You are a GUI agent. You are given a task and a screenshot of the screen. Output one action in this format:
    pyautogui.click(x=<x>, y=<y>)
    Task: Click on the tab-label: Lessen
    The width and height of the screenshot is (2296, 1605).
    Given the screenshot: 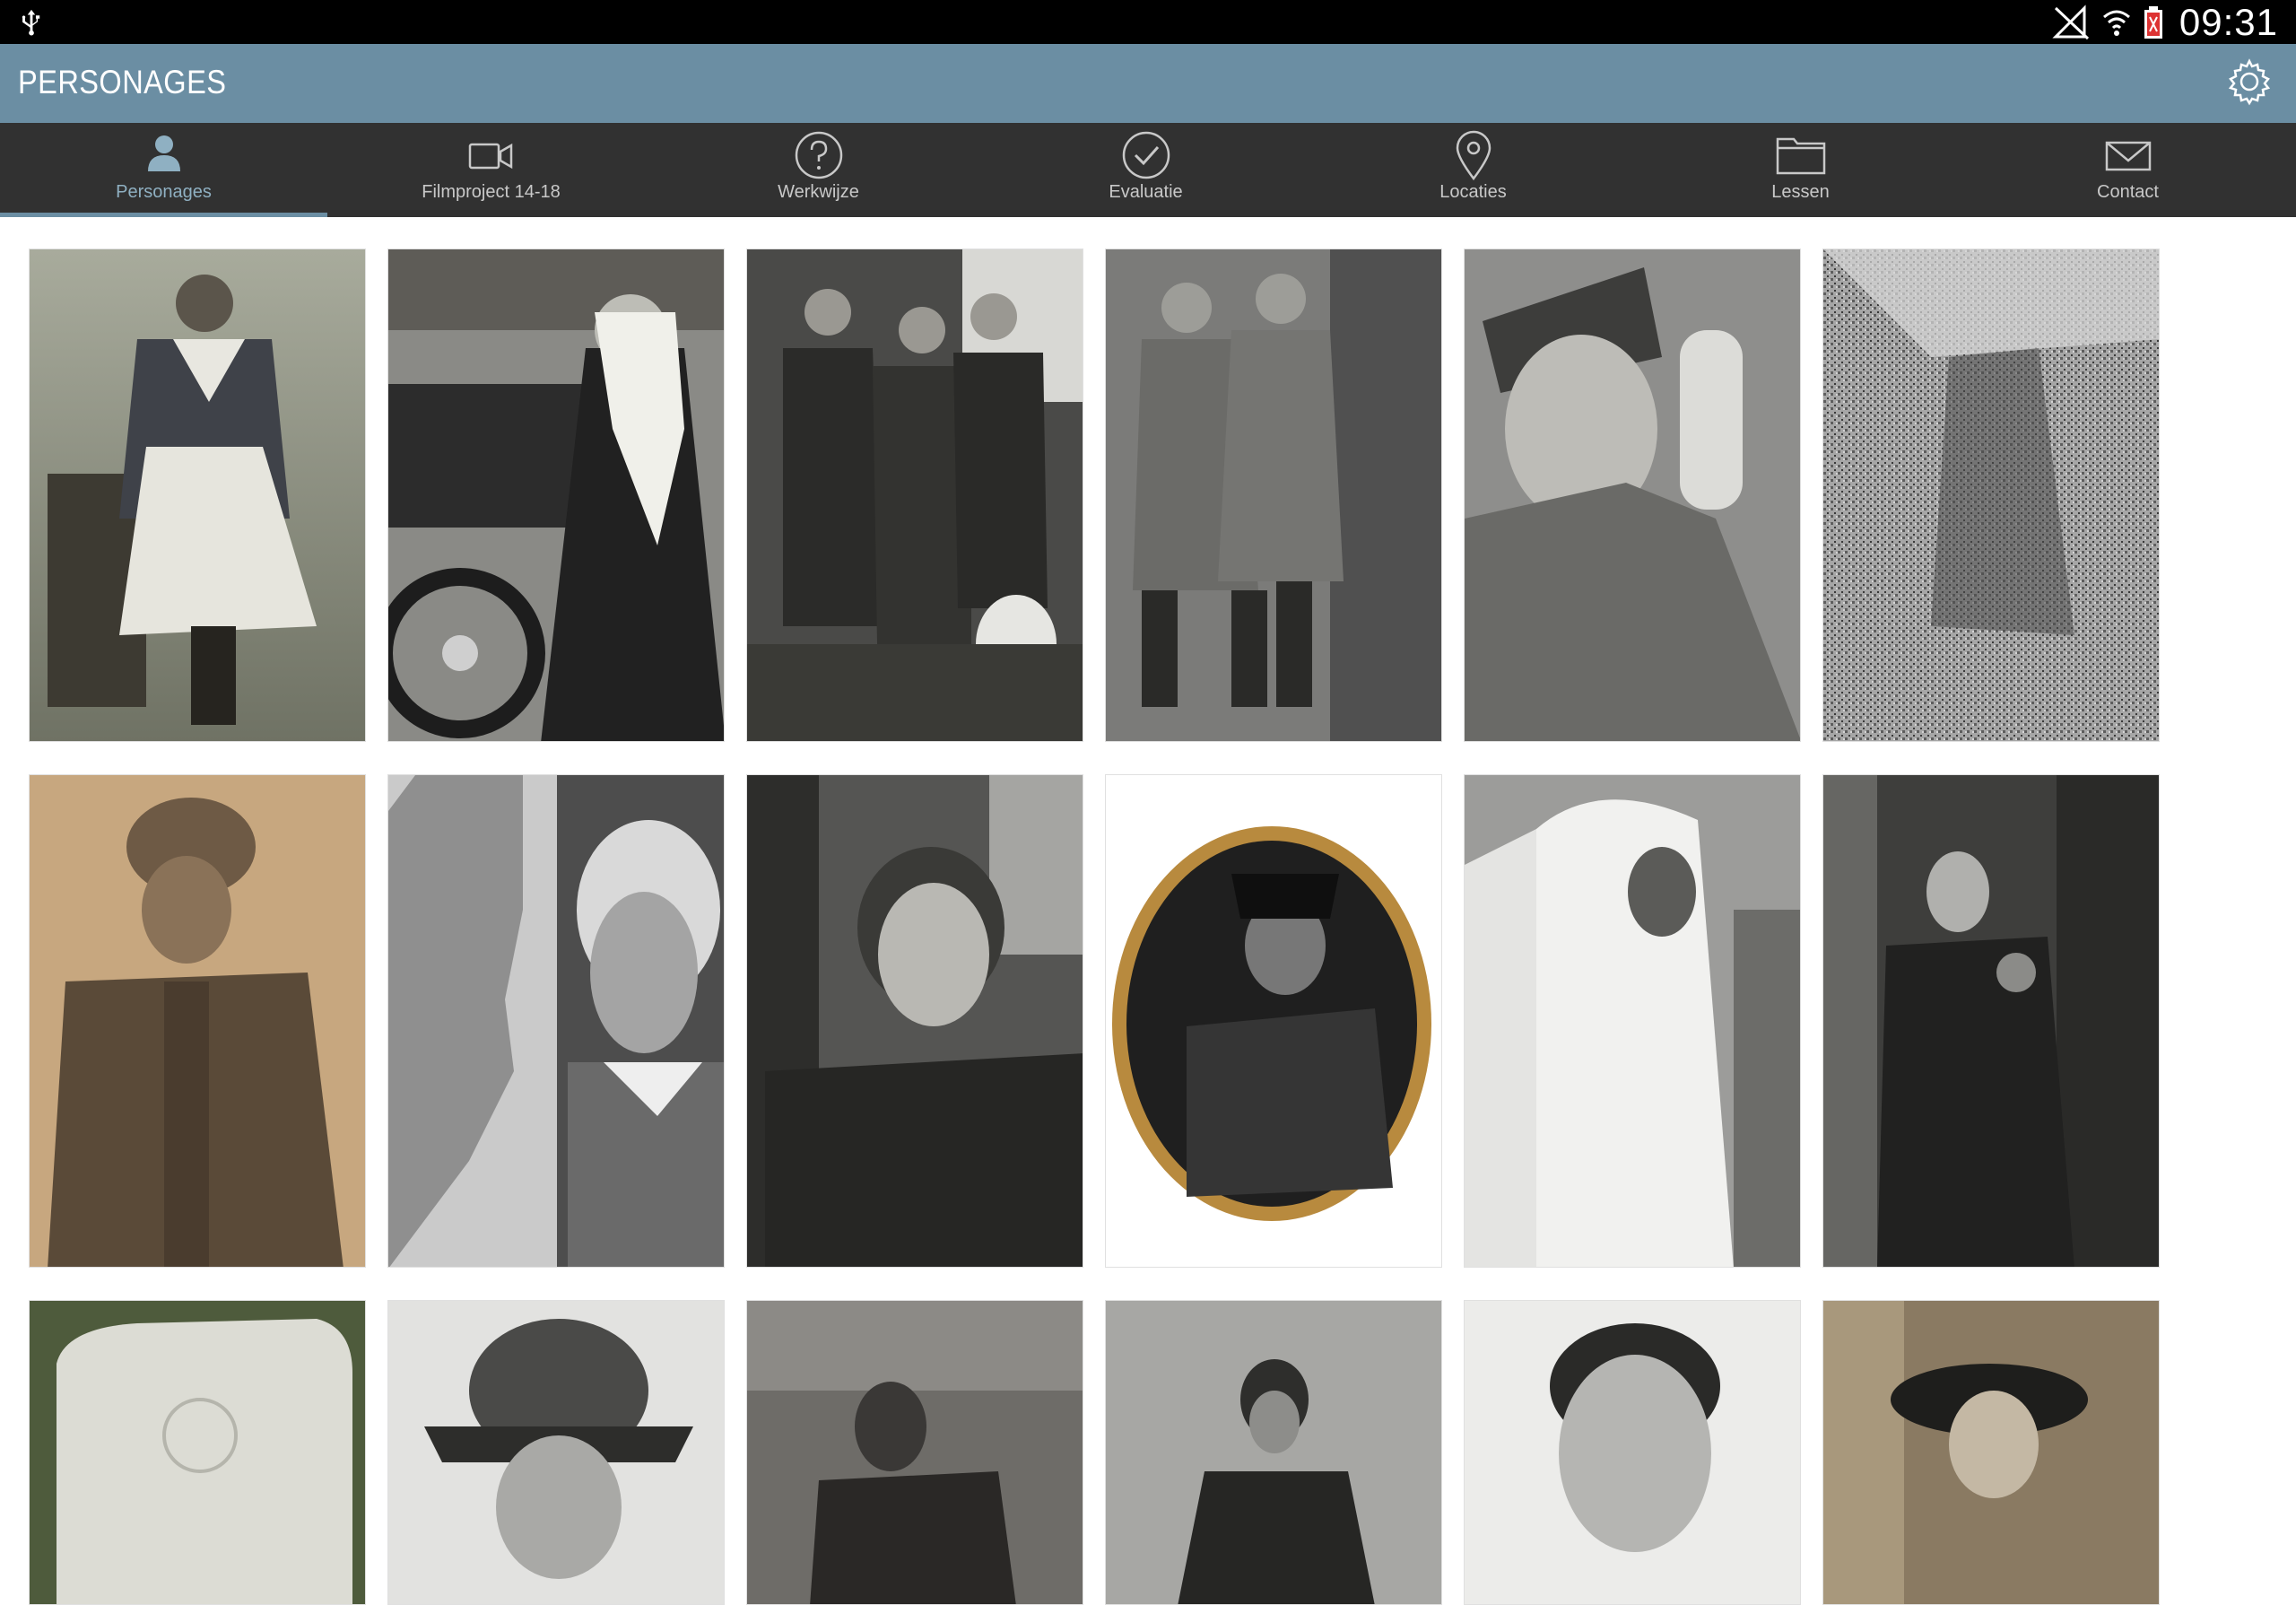 What is the action you would take?
    pyautogui.click(x=1800, y=192)
    